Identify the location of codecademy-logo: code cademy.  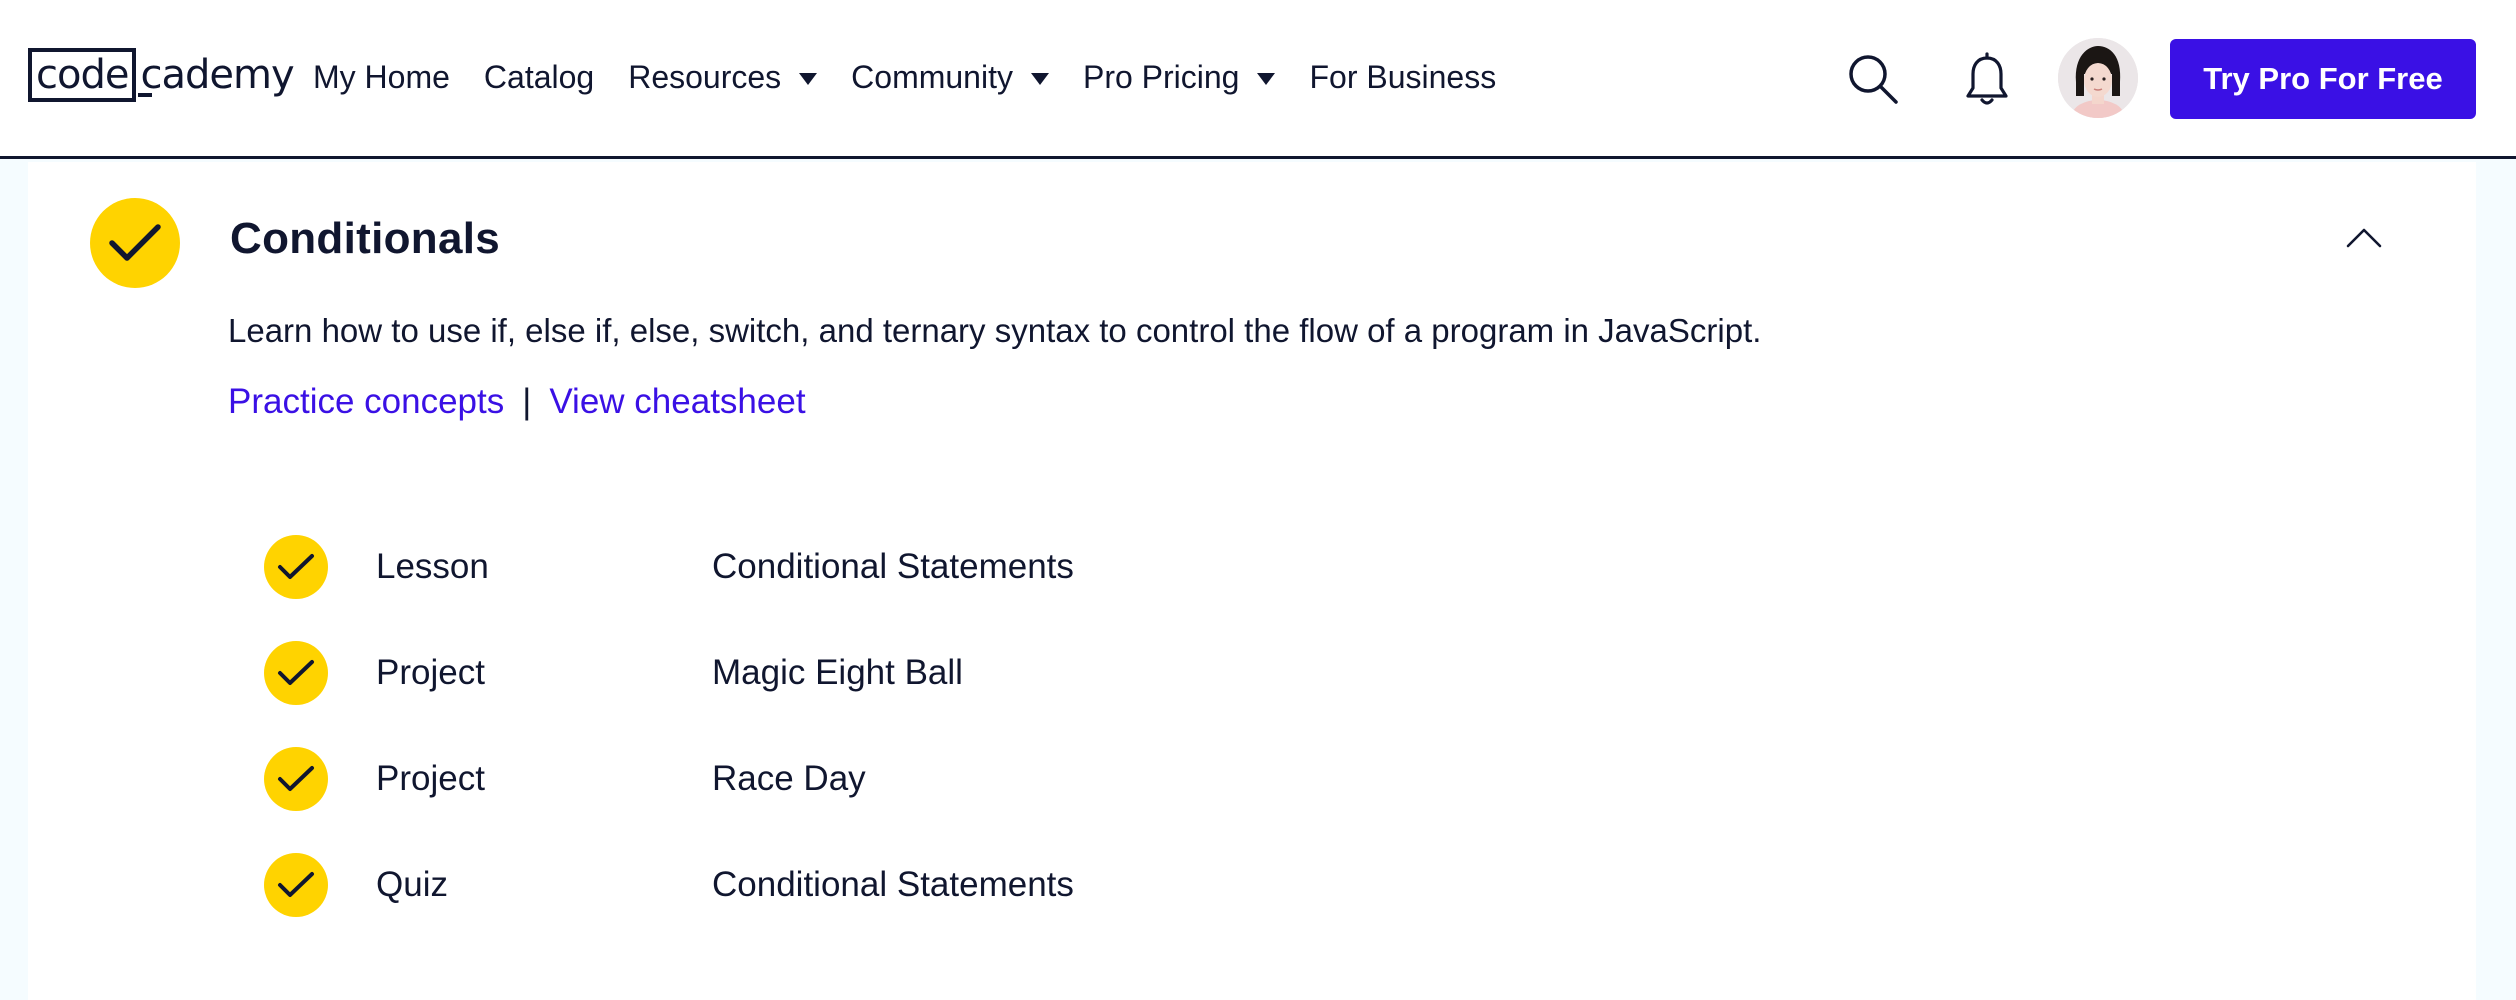
(161, 75).